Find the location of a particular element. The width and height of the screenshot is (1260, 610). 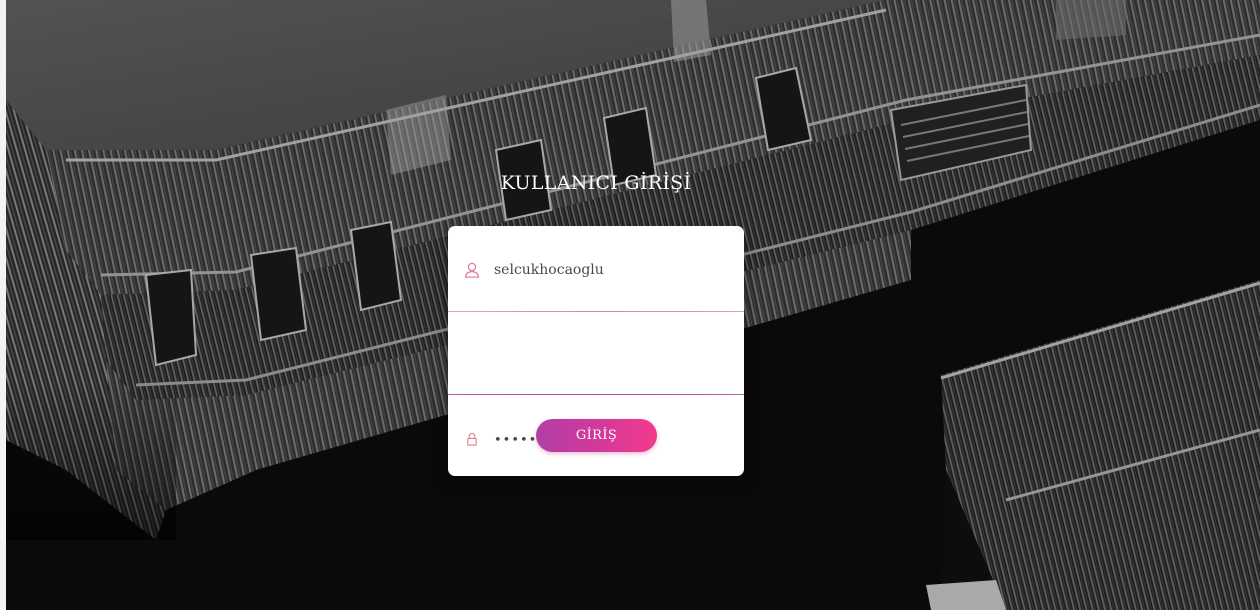

username-input is located at coordinates (609, 270).